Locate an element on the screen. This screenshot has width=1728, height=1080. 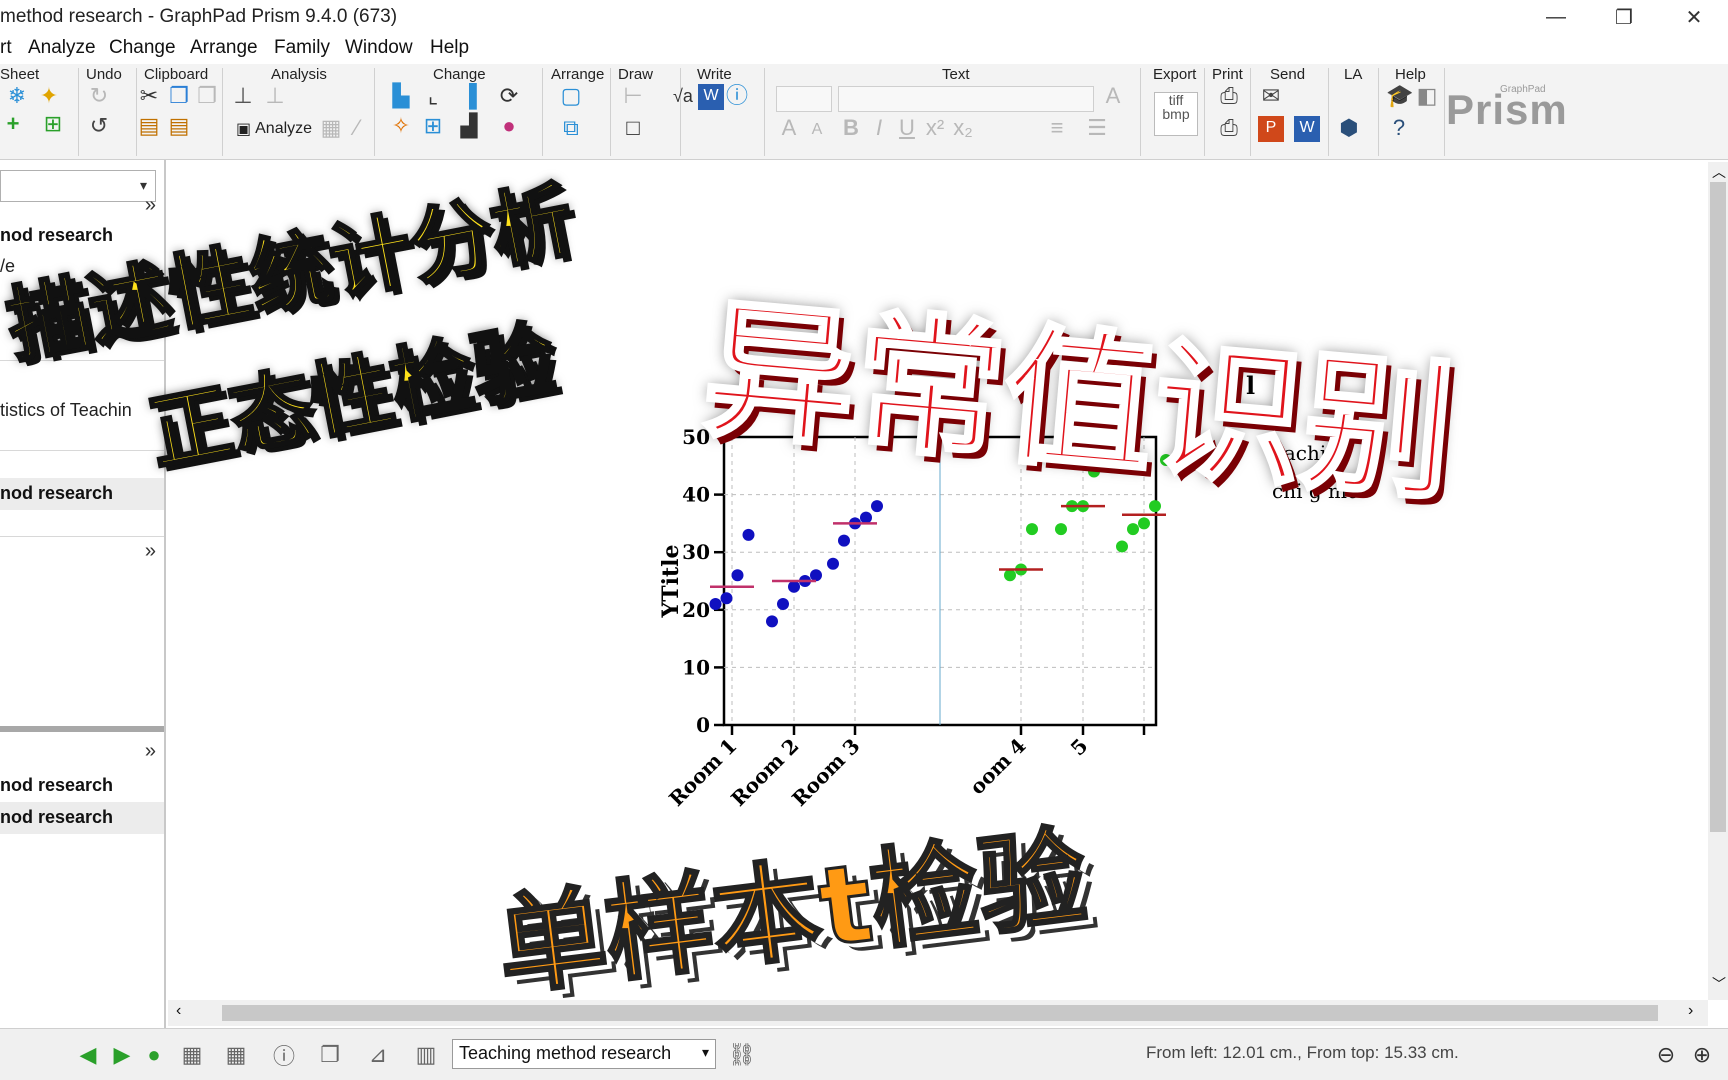
data-table-icon: ▦ is located at coordinates (236, 1055).